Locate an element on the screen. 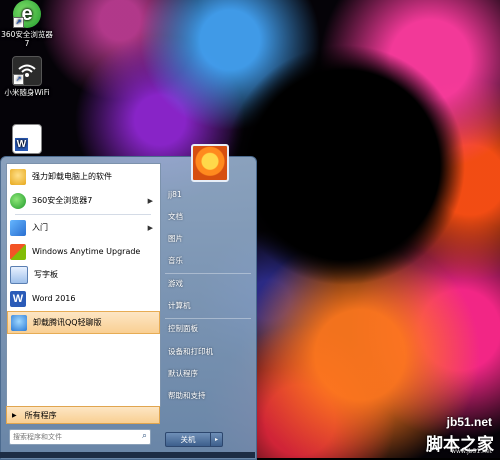 Image resolution: width=500 pixels, height=460 pixels. uninstall-icon is located at coordinates (18, 176).